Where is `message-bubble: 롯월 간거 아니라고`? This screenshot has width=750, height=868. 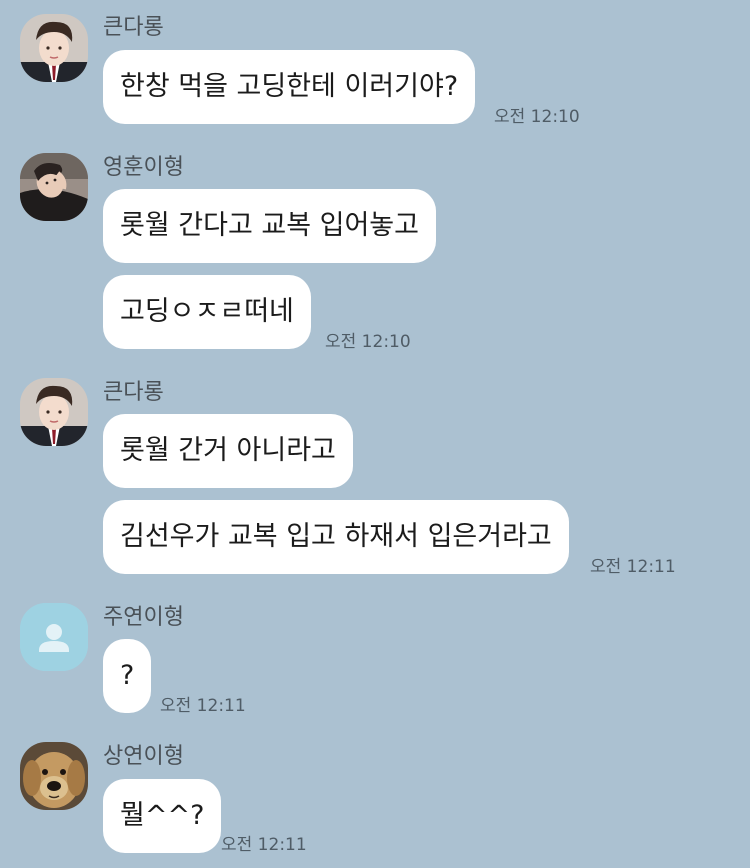 message-bubble: 롯월 간거 아니라고 is located at coordinates (228, 451).